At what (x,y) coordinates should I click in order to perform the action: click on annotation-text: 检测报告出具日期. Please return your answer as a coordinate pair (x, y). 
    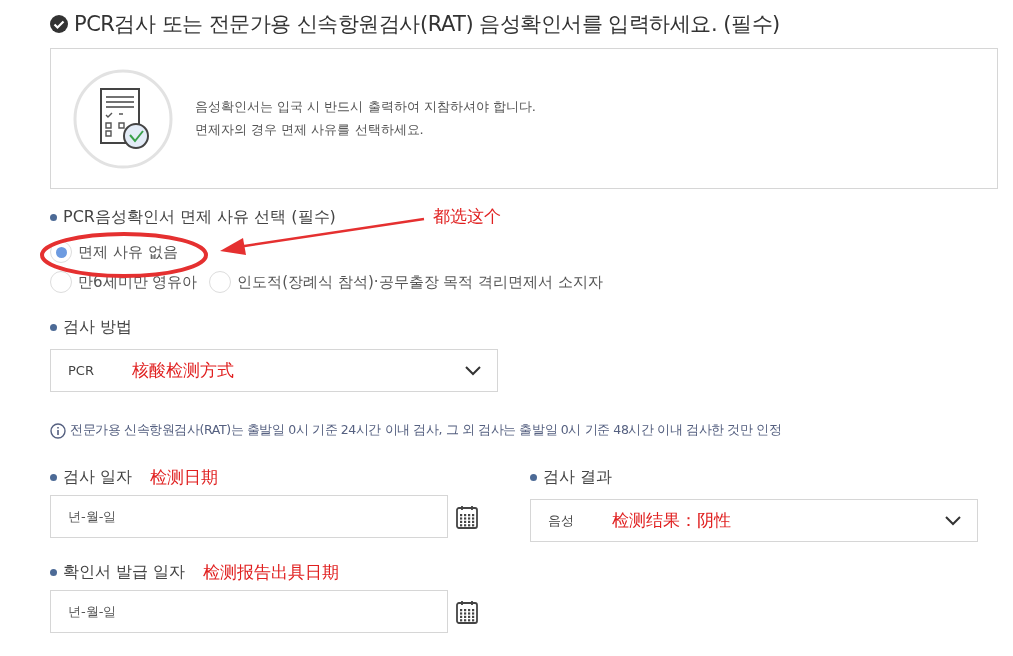
    Looking at the image, I should click on (271, 572).